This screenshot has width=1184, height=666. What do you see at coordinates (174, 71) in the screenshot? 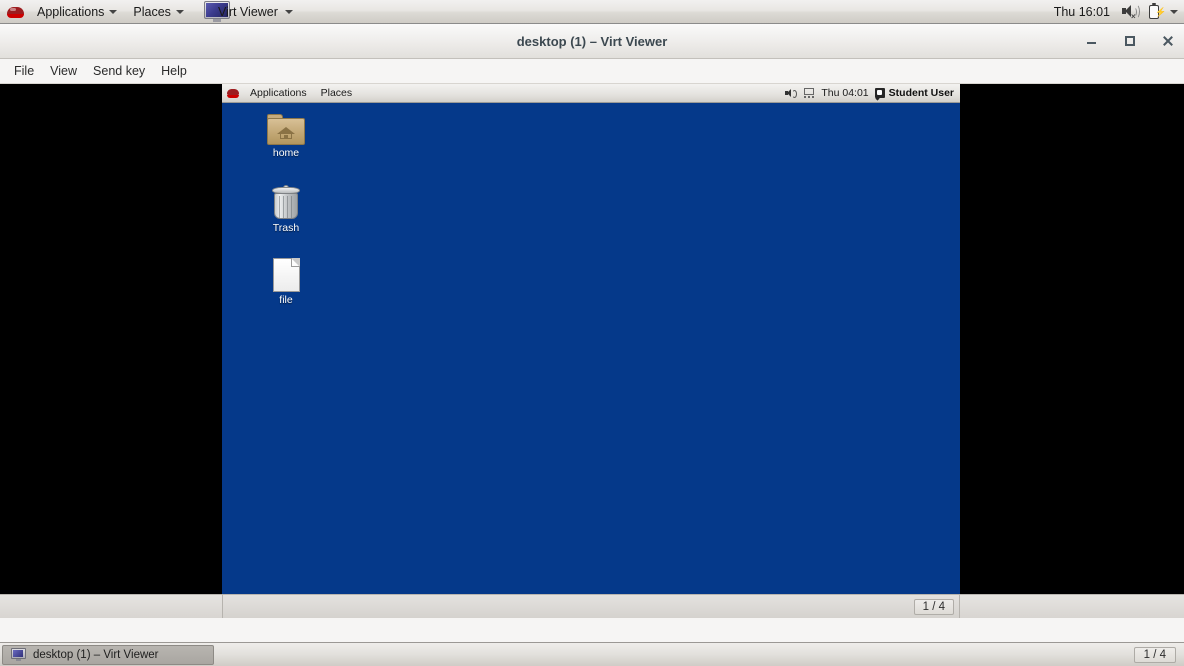
I see `menu-help: Help` at bounding box center [174, 71].